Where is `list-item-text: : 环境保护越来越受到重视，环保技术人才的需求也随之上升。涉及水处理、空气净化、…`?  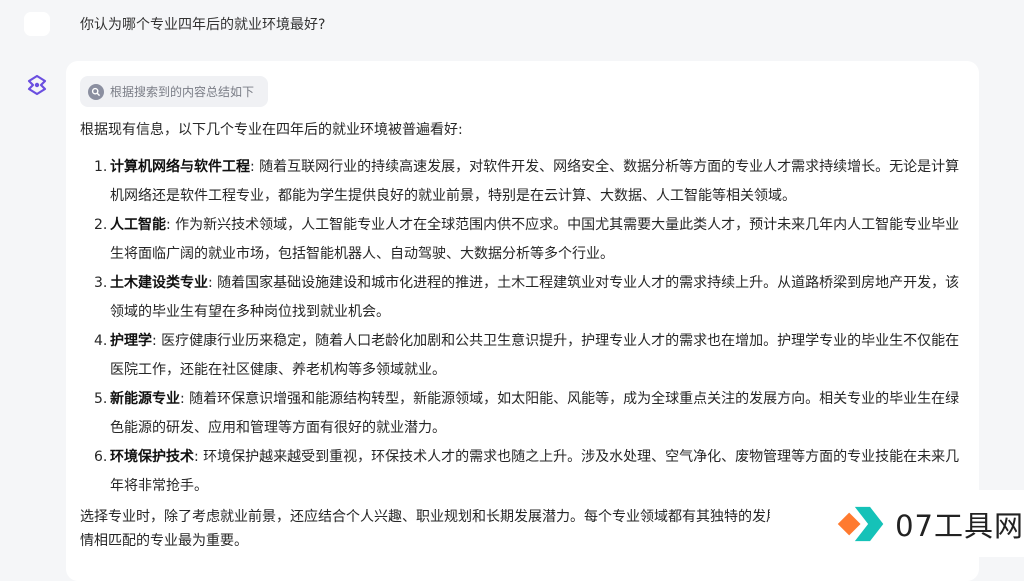 list-item-text: : 环境保护越来越受到重视，环保技术人才的需求也随之上升。涉及水处理、空气净化、… is located at coordinates (535, 471).